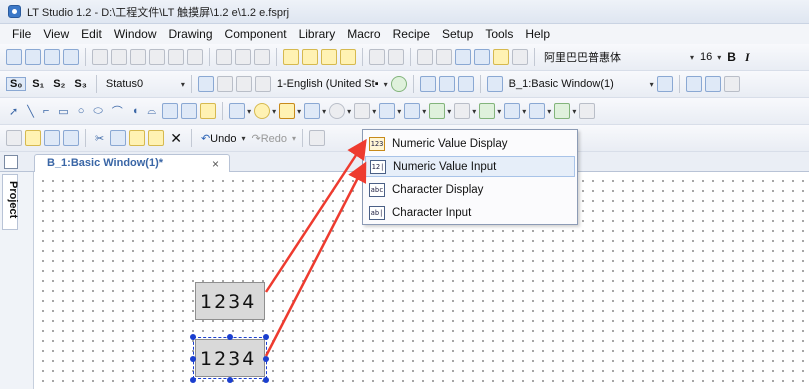 Image resolution: width=809 pixels, height=389 pixels. What do you see at coordinates (100, 57) in the screenshot?
I see `distribute-h-icon` at bounding box center [100, 57].